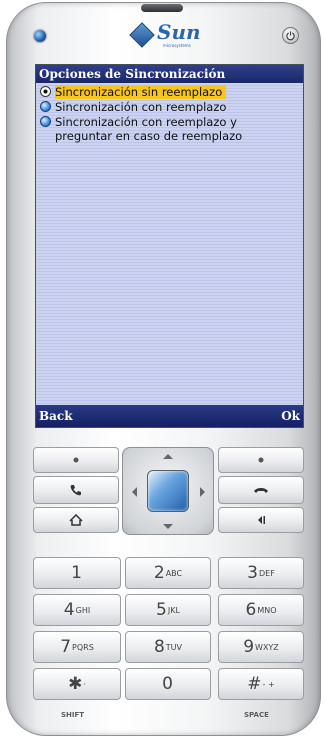 This screenshot has width=325, height=738. Describe the element at coordinates (40, 36) in the screenshot. I see `status-led` at that location.